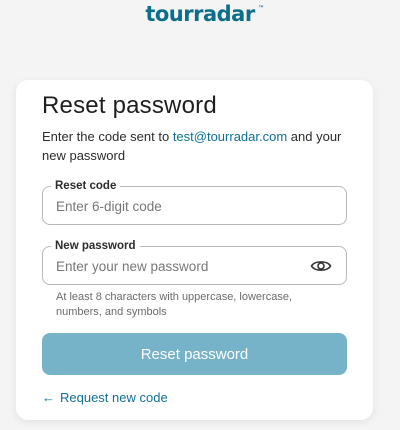 The image size is (400, 430). Describe the element at coordinates (114, 397) in the screenshot. I see `request-new-code-label: Request new code` at that location.